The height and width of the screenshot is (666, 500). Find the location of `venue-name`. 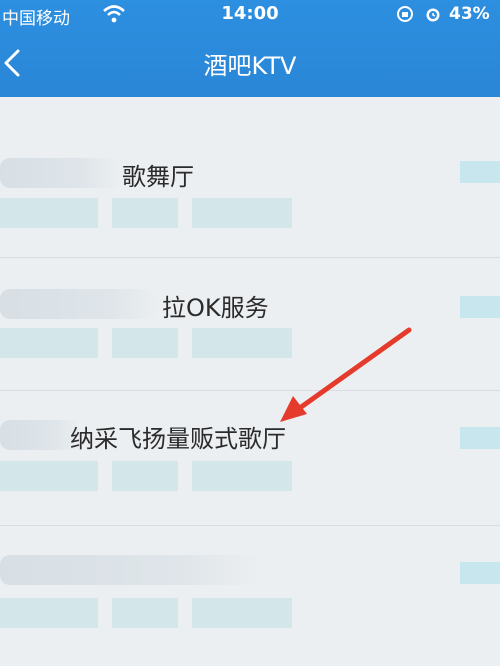

venue-name is located at coordinates (210, 570).